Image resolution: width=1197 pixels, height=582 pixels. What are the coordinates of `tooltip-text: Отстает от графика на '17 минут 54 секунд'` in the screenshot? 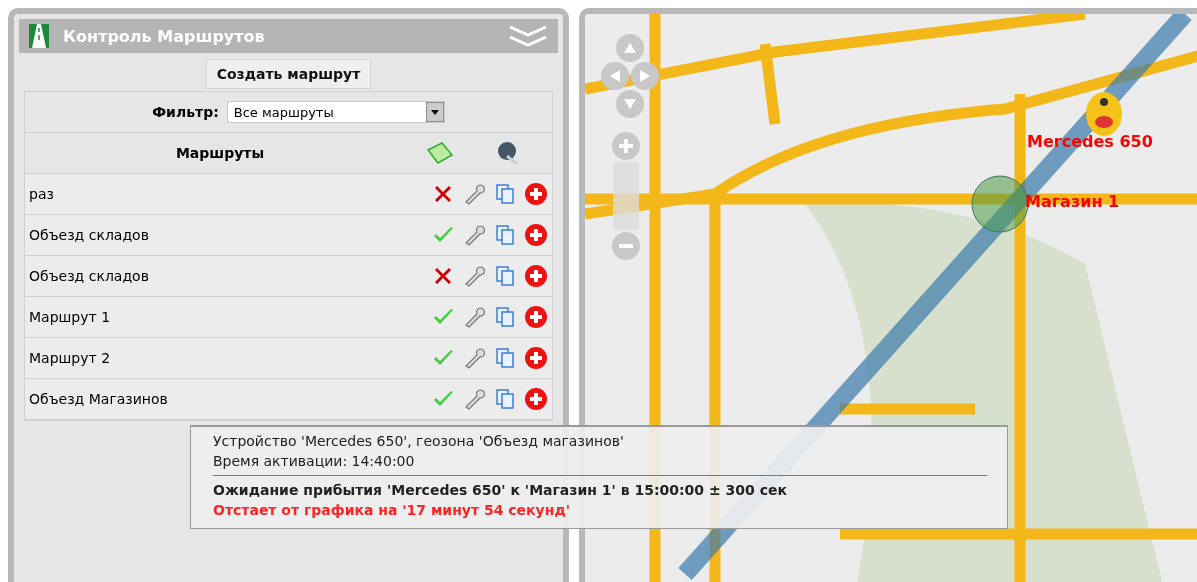 It's located at (392, 510).